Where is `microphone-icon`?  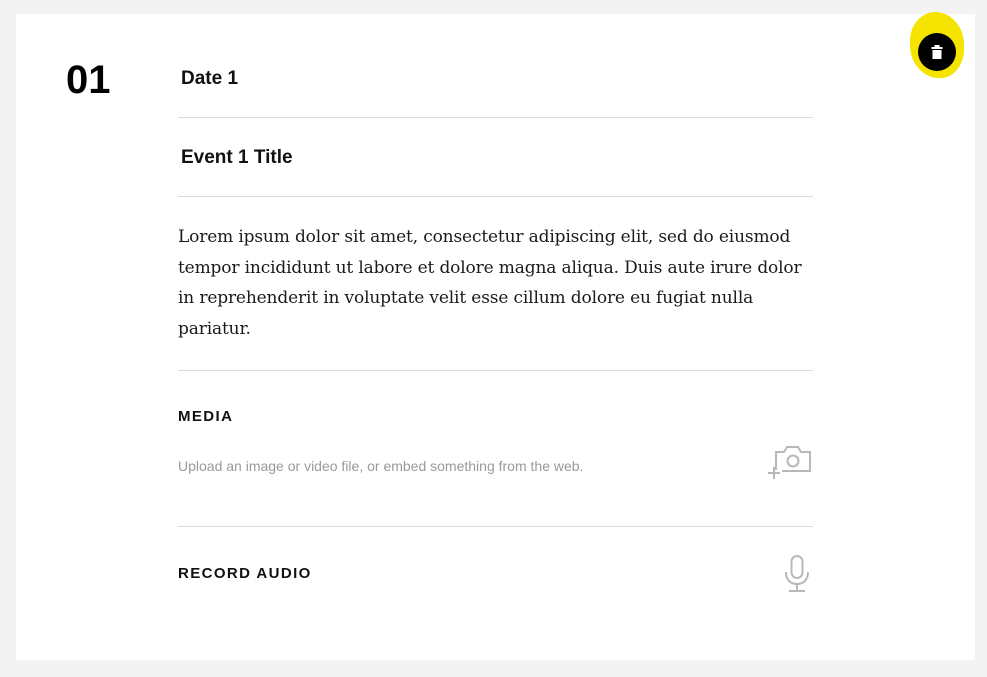 microphone-icon is located at coordinates (797, 573).